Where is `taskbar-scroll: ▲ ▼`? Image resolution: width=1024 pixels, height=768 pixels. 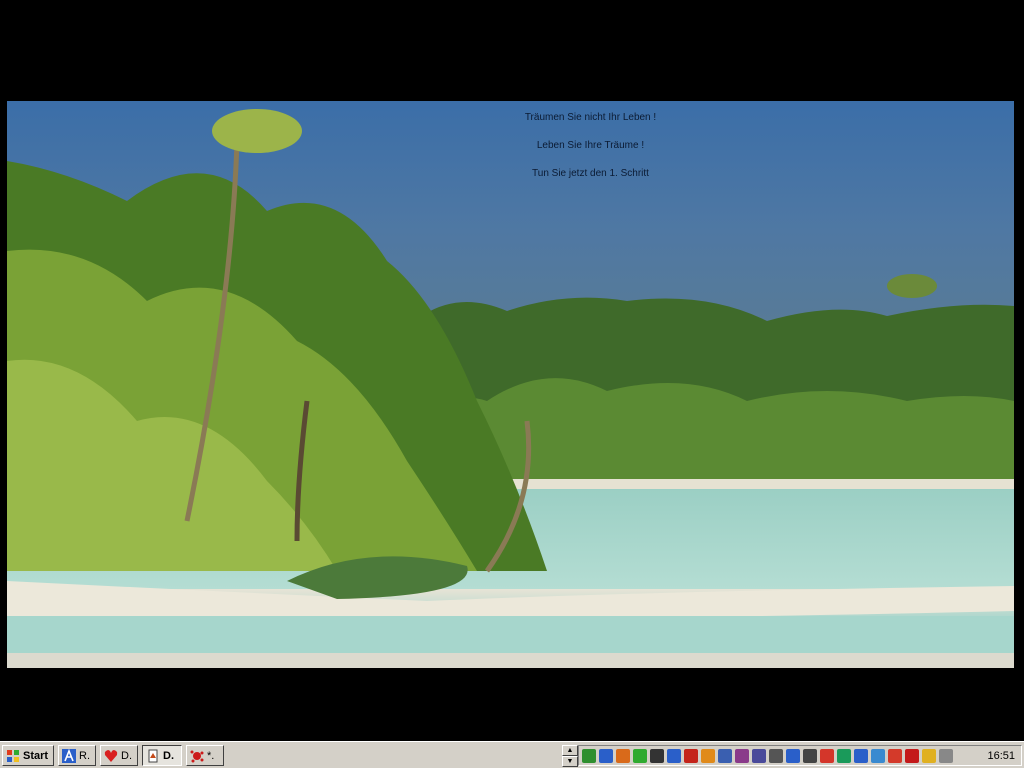 taskbar-scroll: ▲ ▼ is located at coordinates (570, 756).